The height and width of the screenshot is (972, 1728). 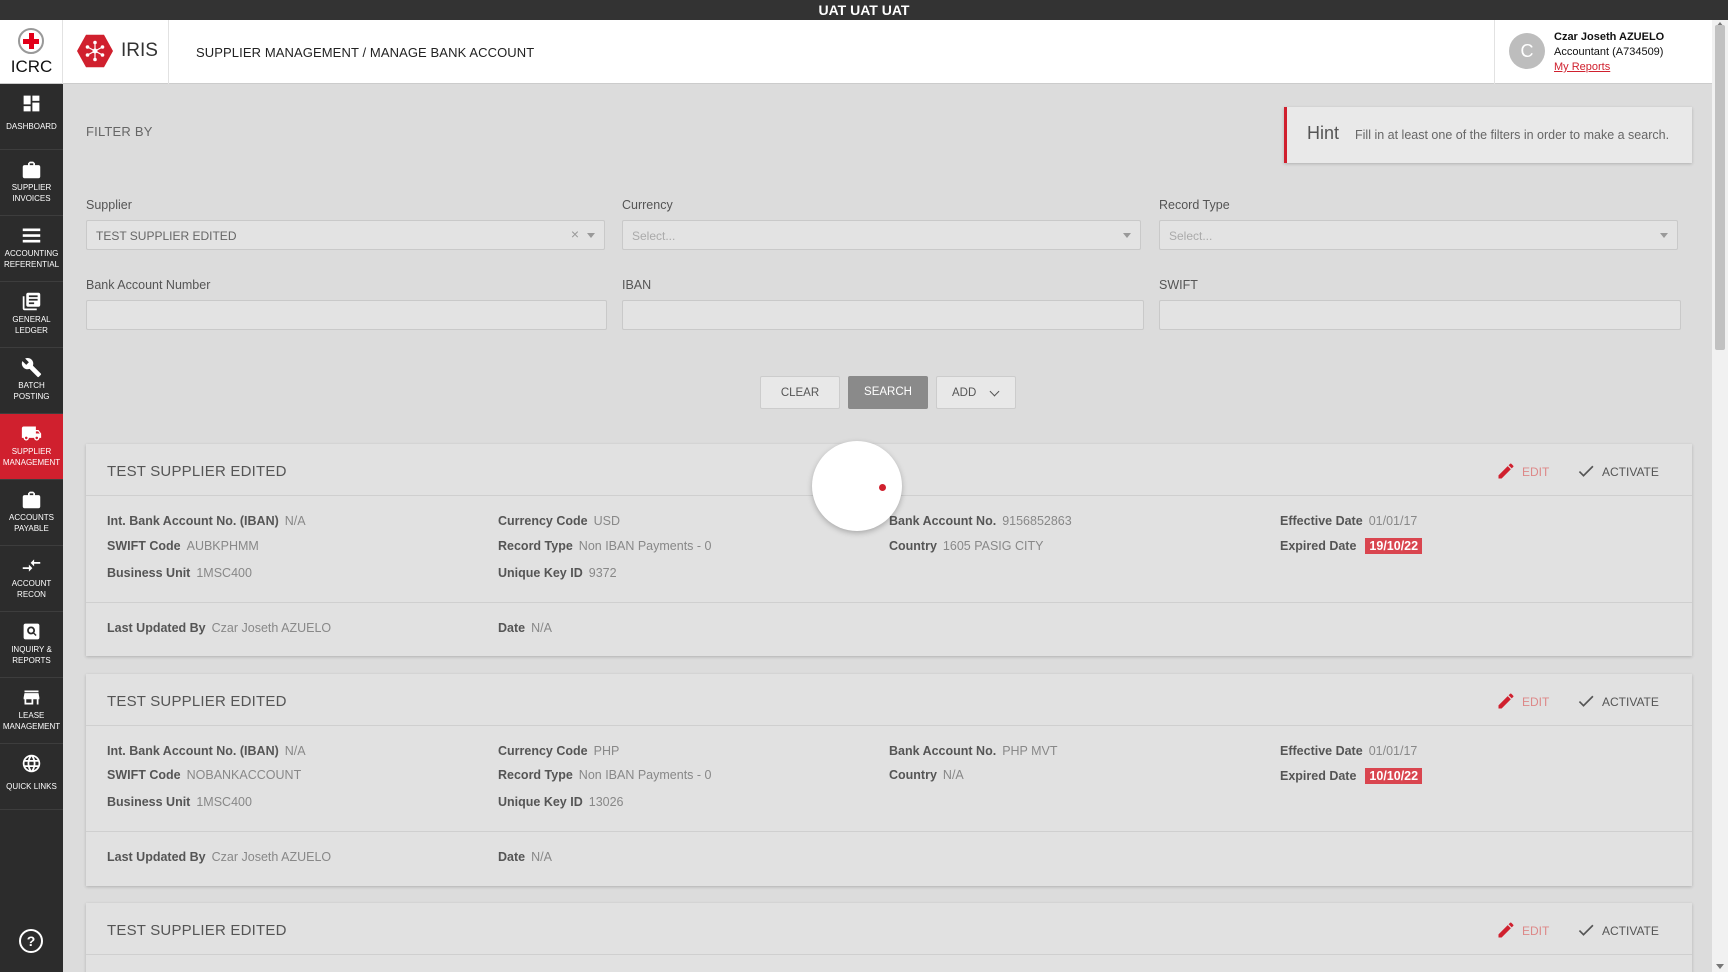 What do you see at coordinates (31, 433) in the screenshot?
I see `truck-icon` at bounding box center [31, 433].